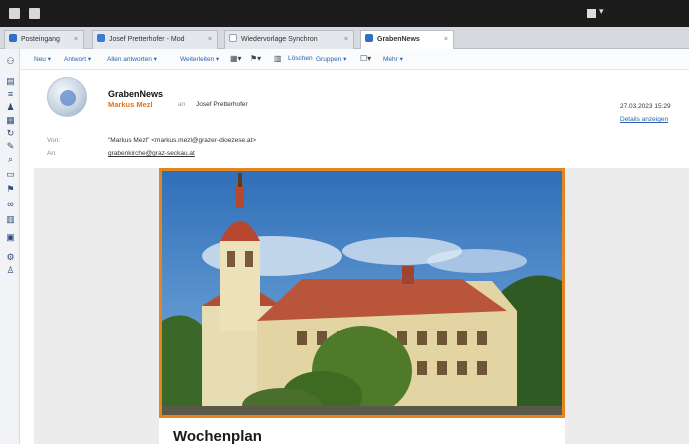  What do you see at coordinates (130, 104) in the screenshot?
I see `sender-name: Markus Mezl` at bounding box center [130, 104].